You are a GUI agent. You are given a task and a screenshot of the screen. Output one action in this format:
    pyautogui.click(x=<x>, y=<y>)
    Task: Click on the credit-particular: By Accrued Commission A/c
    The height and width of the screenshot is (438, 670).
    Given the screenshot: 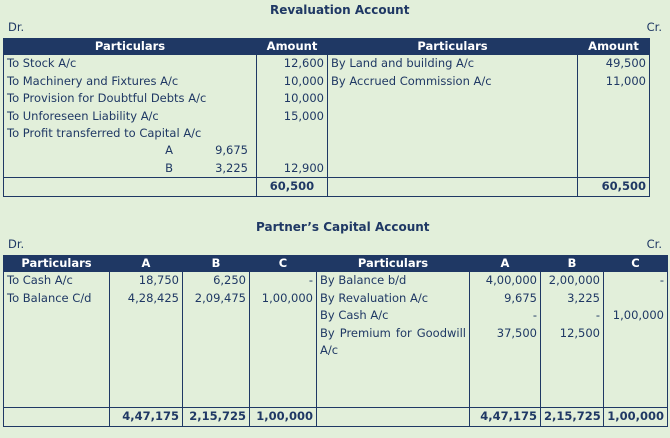 What is the action you would take?
    pyautogui.click(x=452, y=81)
    